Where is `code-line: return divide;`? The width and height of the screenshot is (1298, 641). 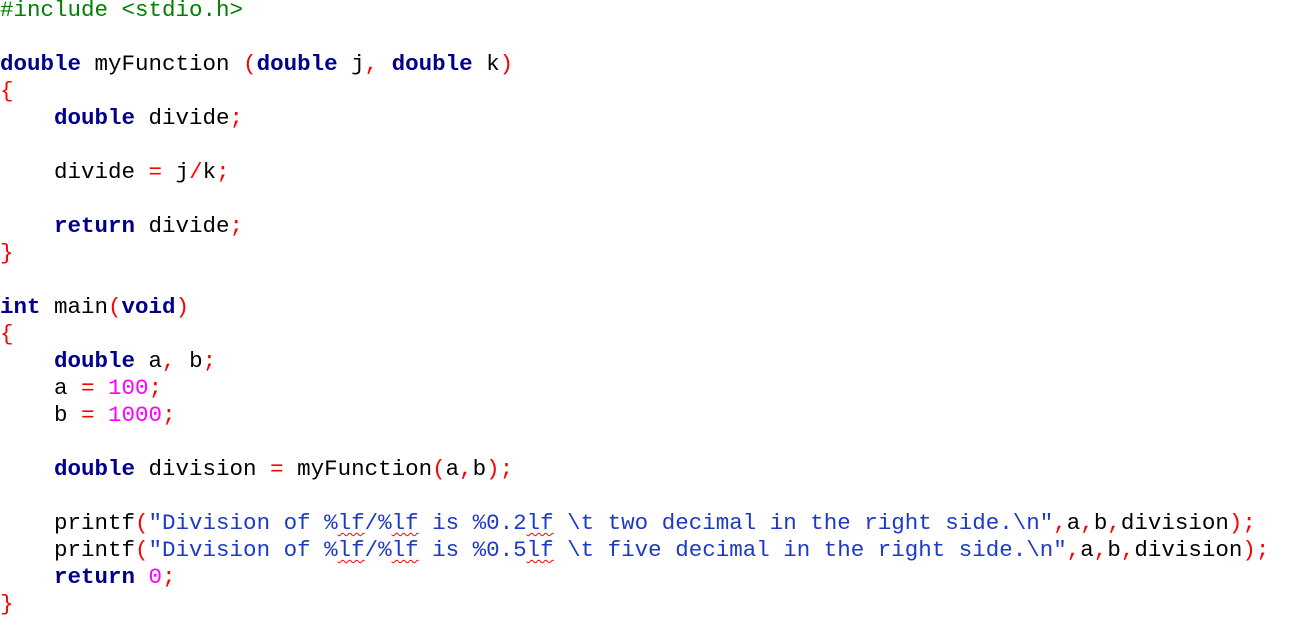 code-line: return divide; is located at coordinates (121, 226).